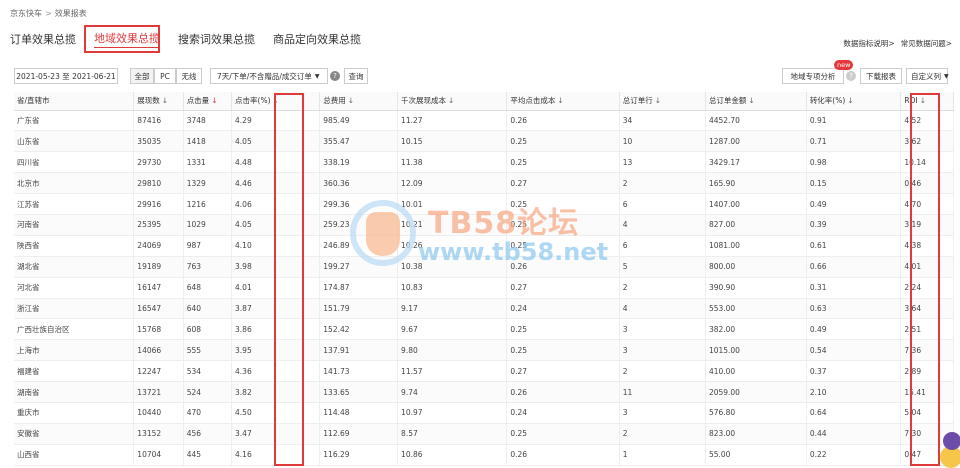 This screenshot has width=960, height=468. Describe the element at coordinates (158, 350) in the screenshot. I see `table-cell: 14066` at that location.